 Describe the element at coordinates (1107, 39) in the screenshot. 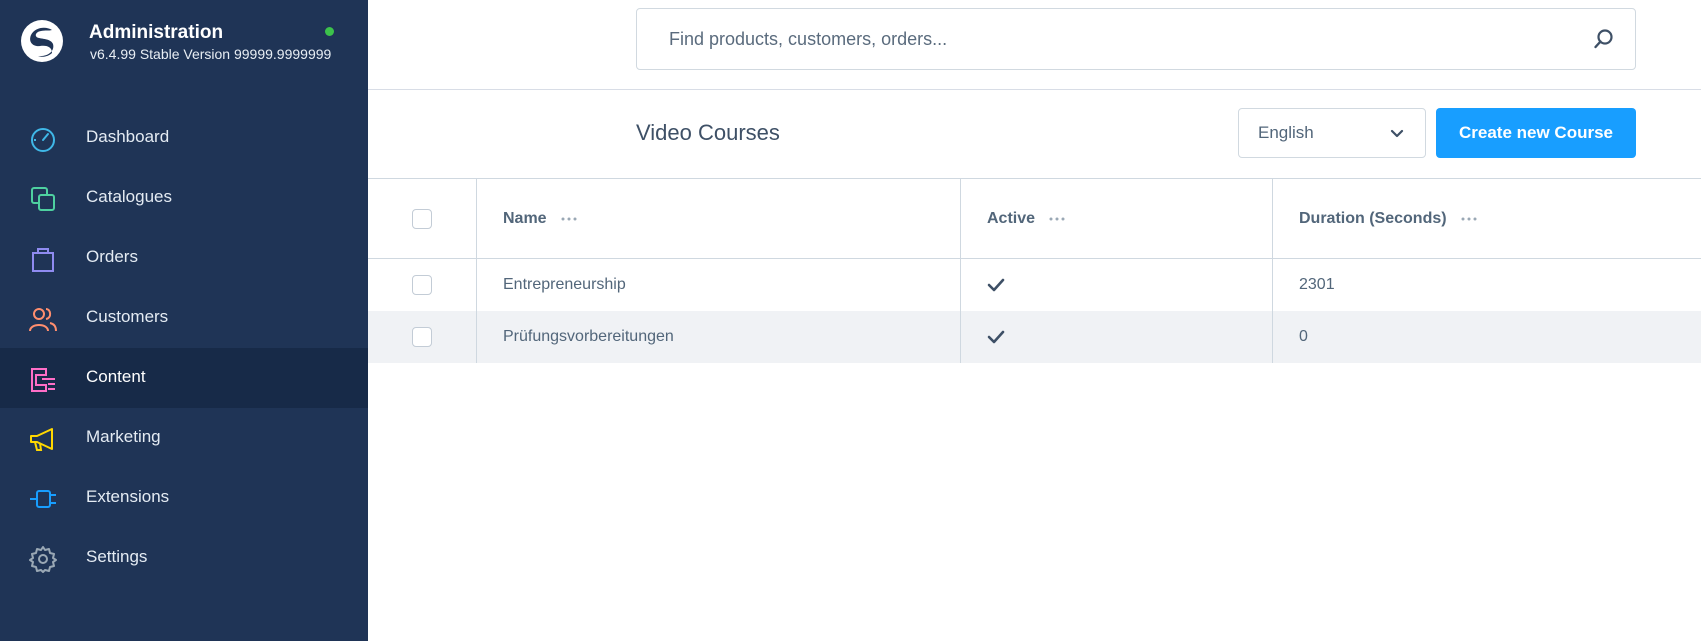

I see `search-input` at that location.